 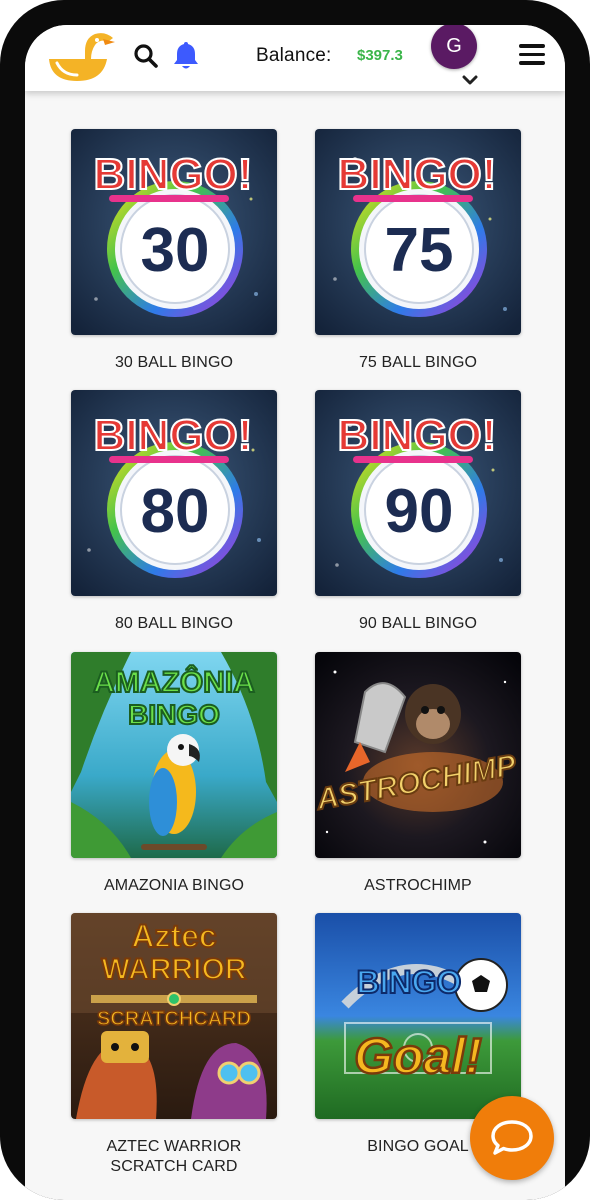 What do you see at coordinates (174, 1157) in the screenshot?
I see `game-title: AZTEC WARRIOR SCRATCH CARD` at bounding box center [174, 1157].